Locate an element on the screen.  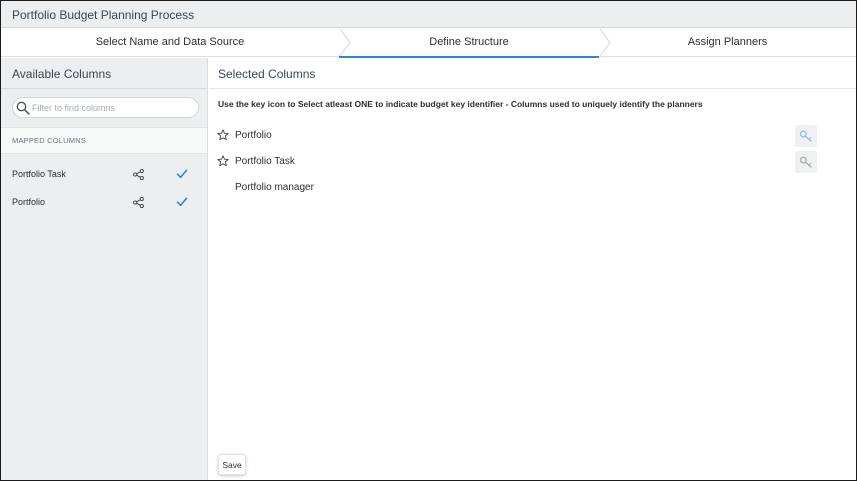
available-column-label: Portfolio is located at coordinates (29, 202).